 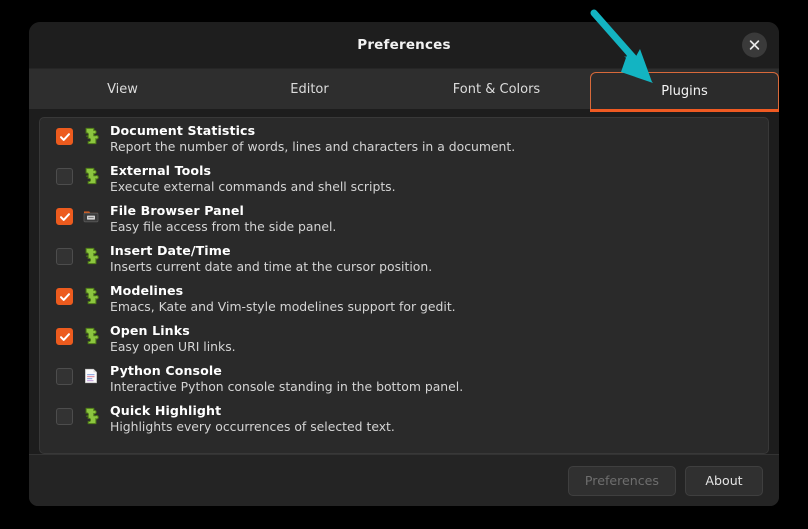 I want to click on plugin-name: File Browser Panel, so click(x=177, y=210).